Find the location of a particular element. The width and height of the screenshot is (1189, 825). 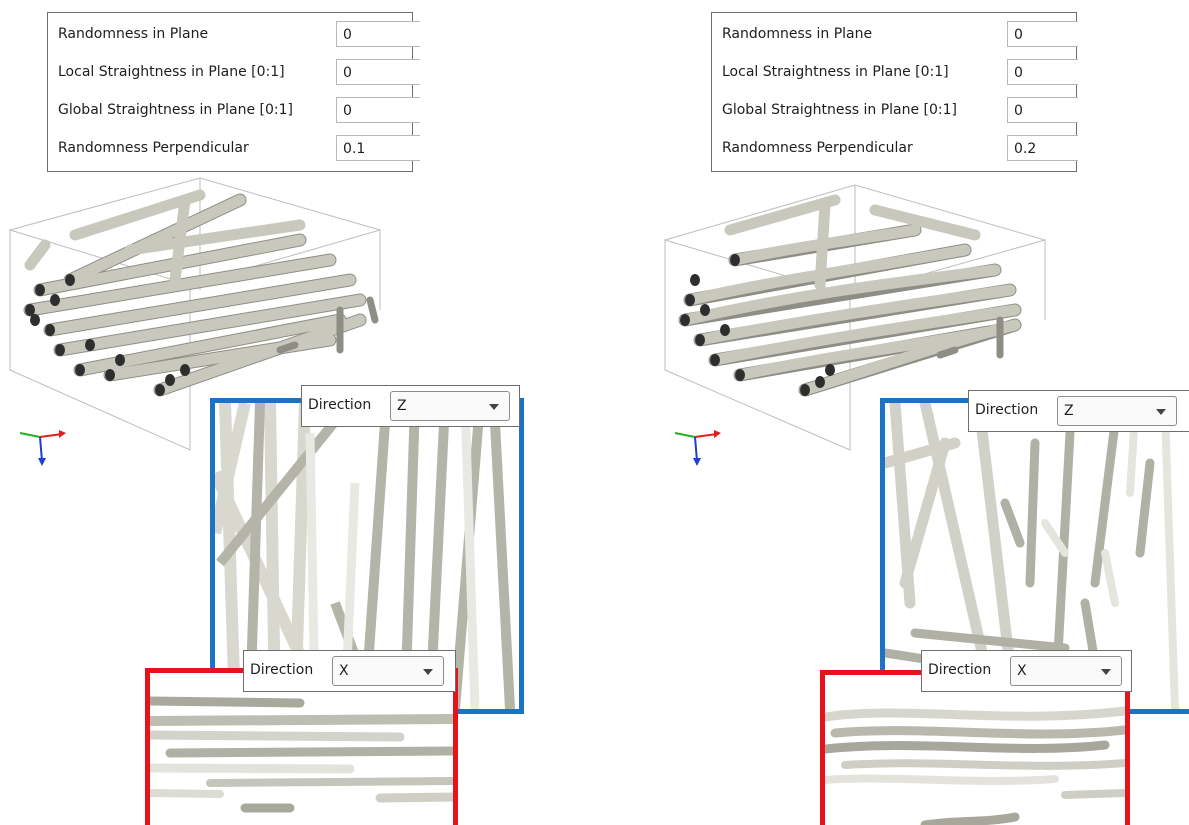

slice-x-view is located at coordinates (975, 747).